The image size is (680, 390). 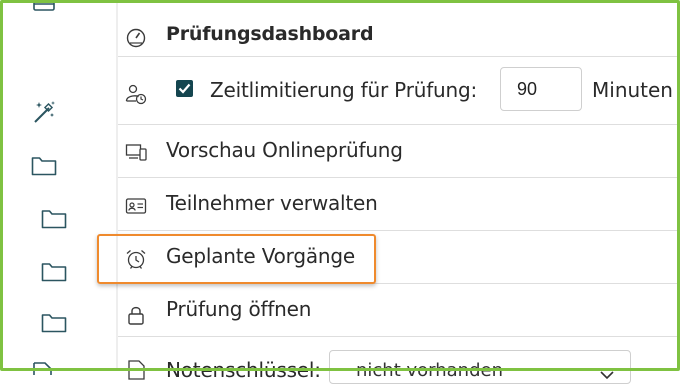 I want to click on menu-item-preview: Vorschau Onlineprüfung, so click(x=399, y=151).